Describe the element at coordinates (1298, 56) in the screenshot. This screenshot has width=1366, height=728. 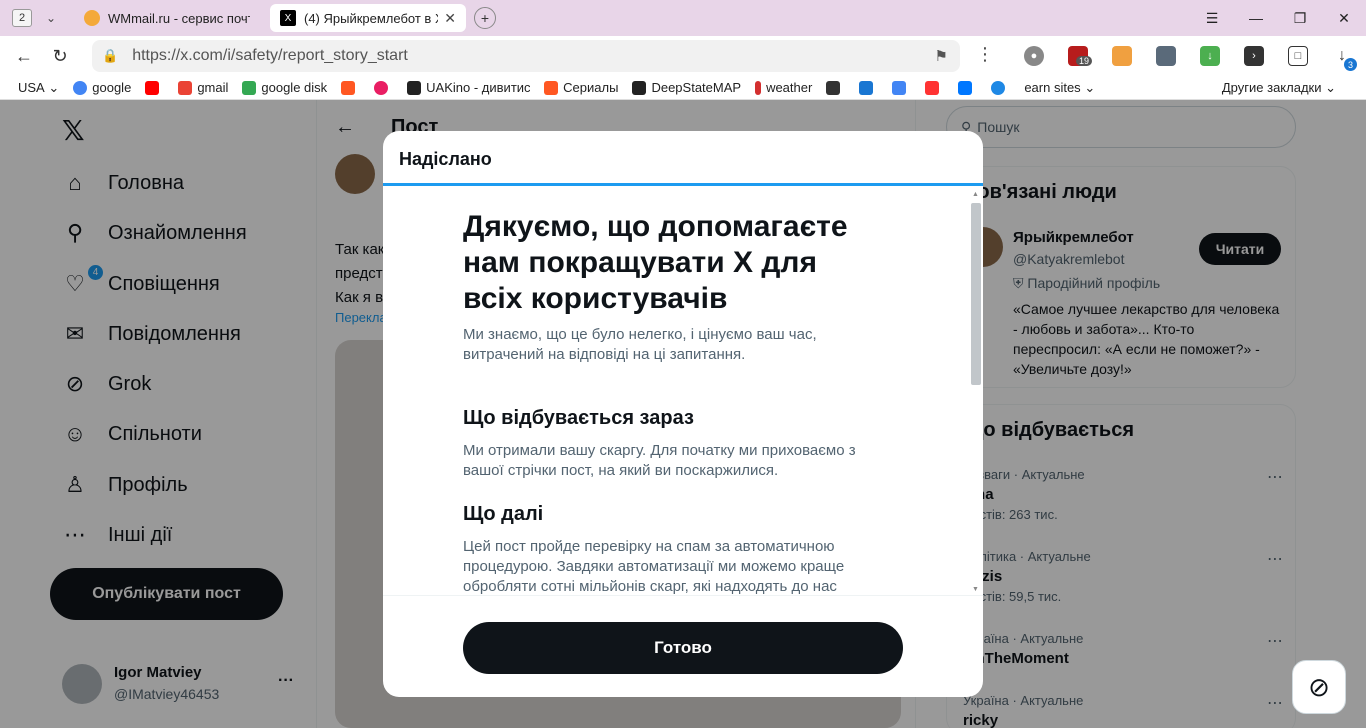
I see `puzzle-extension-icon: □` at that location.